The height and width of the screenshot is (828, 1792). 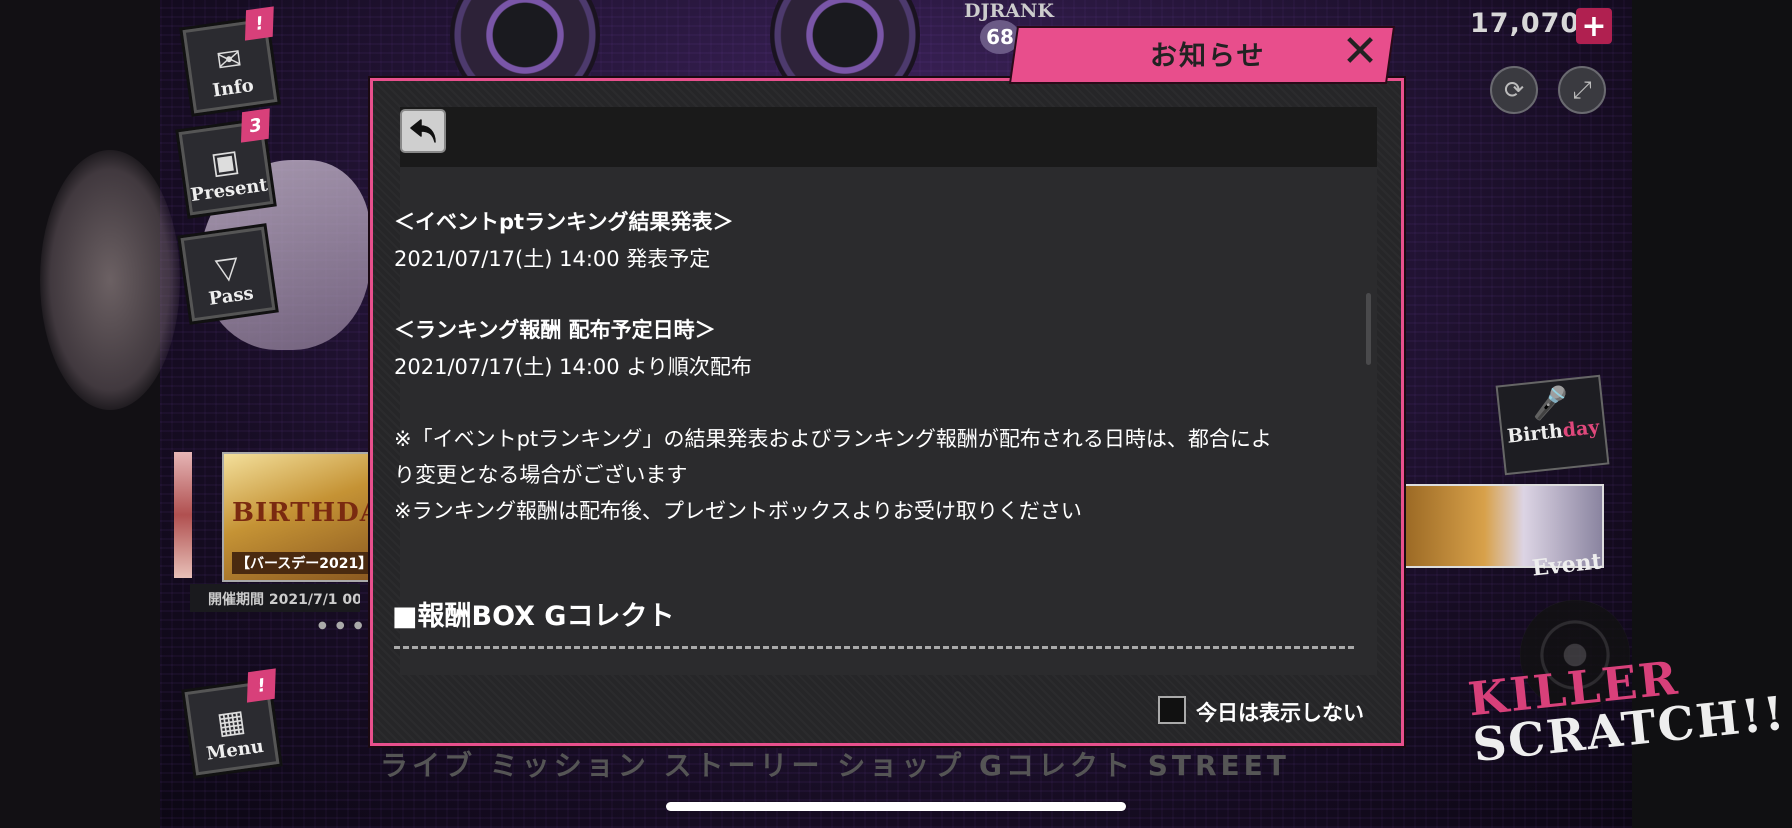 I want to click on birthday-button: 🎤 Birthday, so click(x=1552, y=425).